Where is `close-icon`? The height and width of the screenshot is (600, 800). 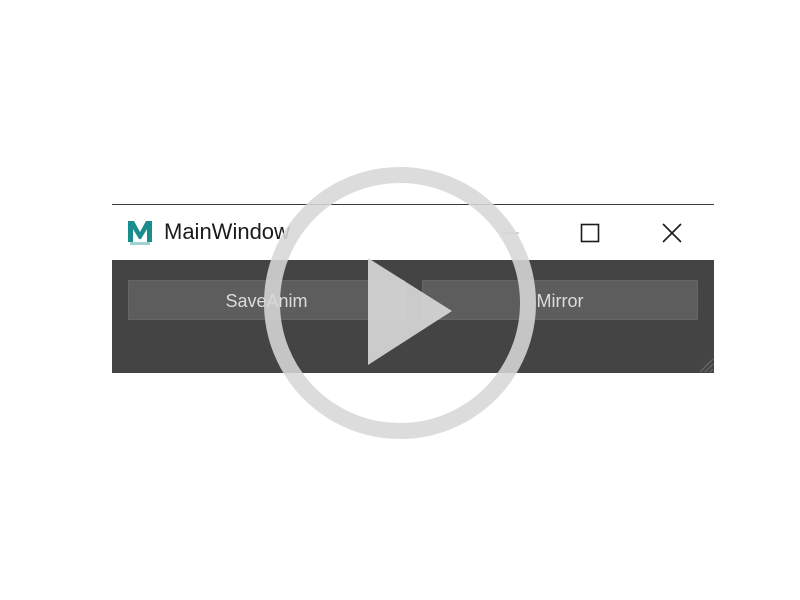
close-icon is located at coordinates (672, 232).